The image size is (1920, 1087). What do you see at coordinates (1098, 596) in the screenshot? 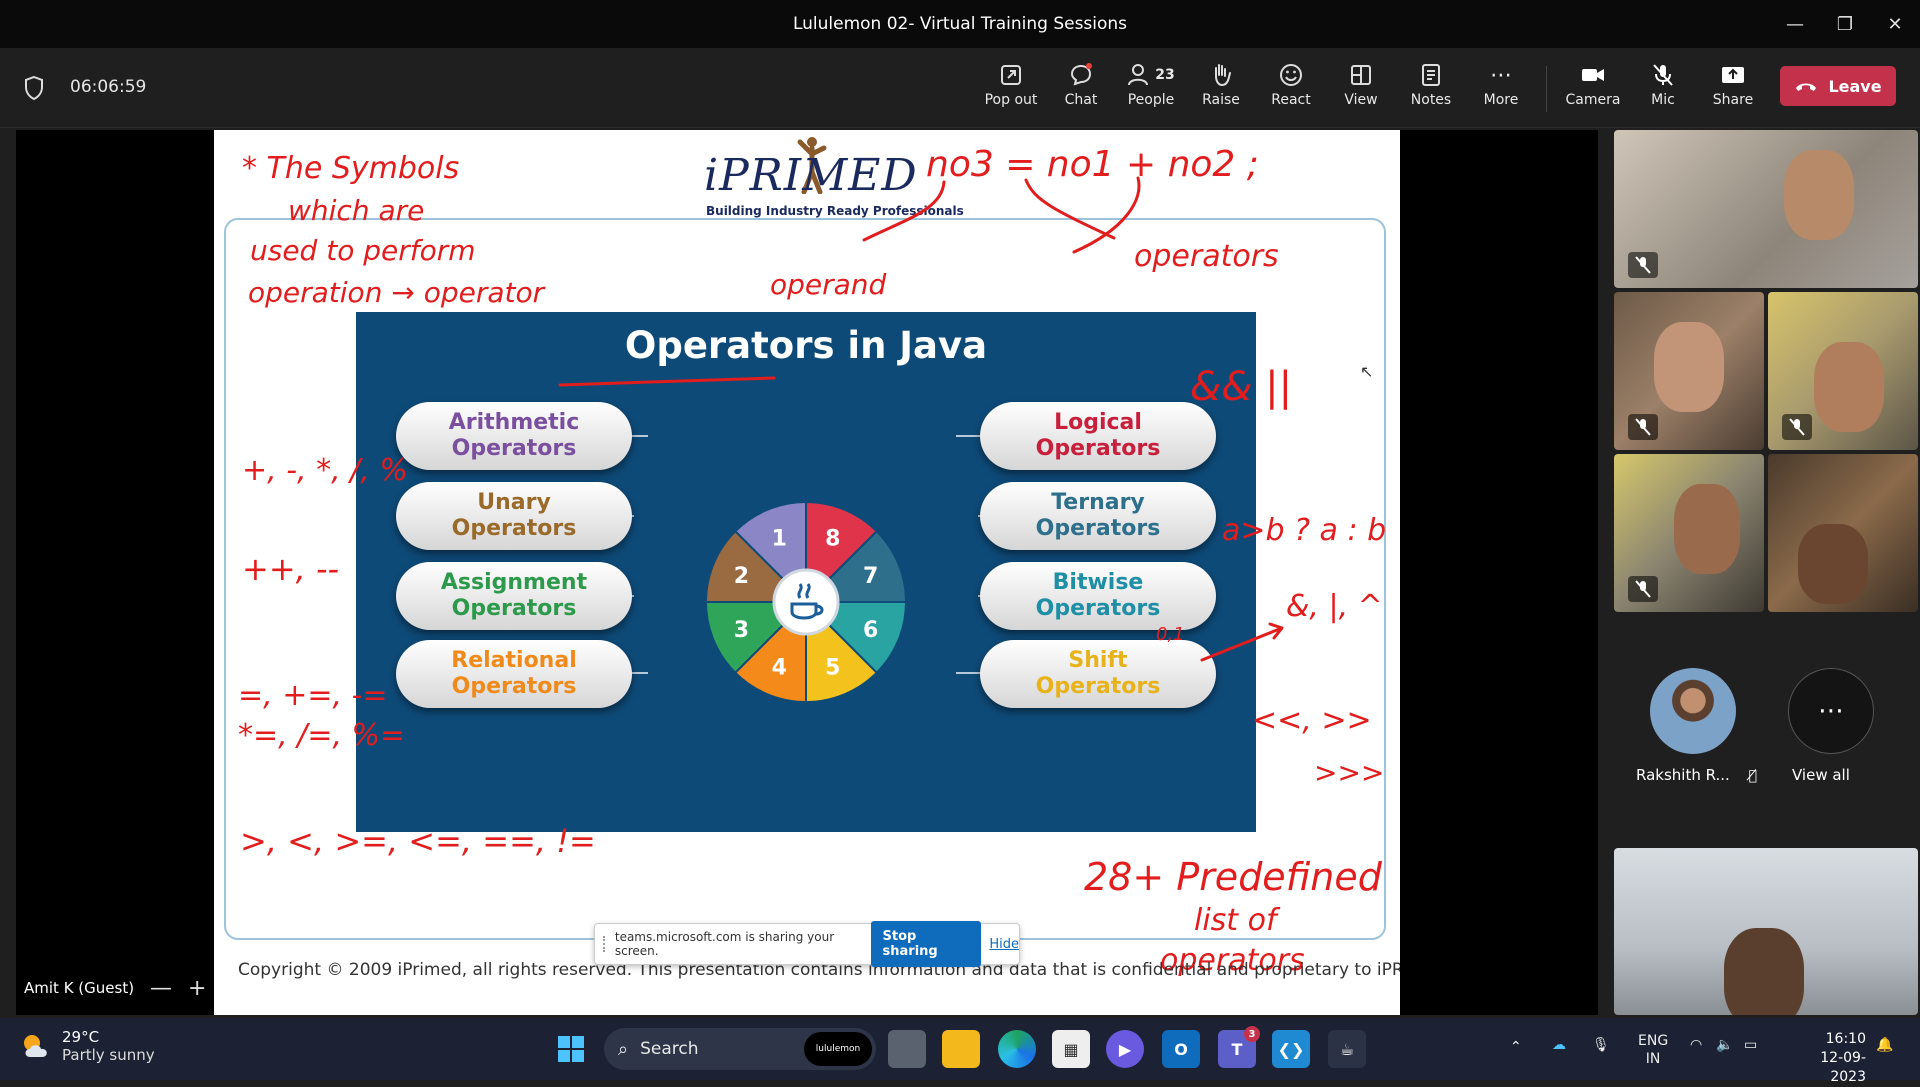
I see `pill-bitwise-operators: Bitwise Operators` at bounding box center [1098, 596].